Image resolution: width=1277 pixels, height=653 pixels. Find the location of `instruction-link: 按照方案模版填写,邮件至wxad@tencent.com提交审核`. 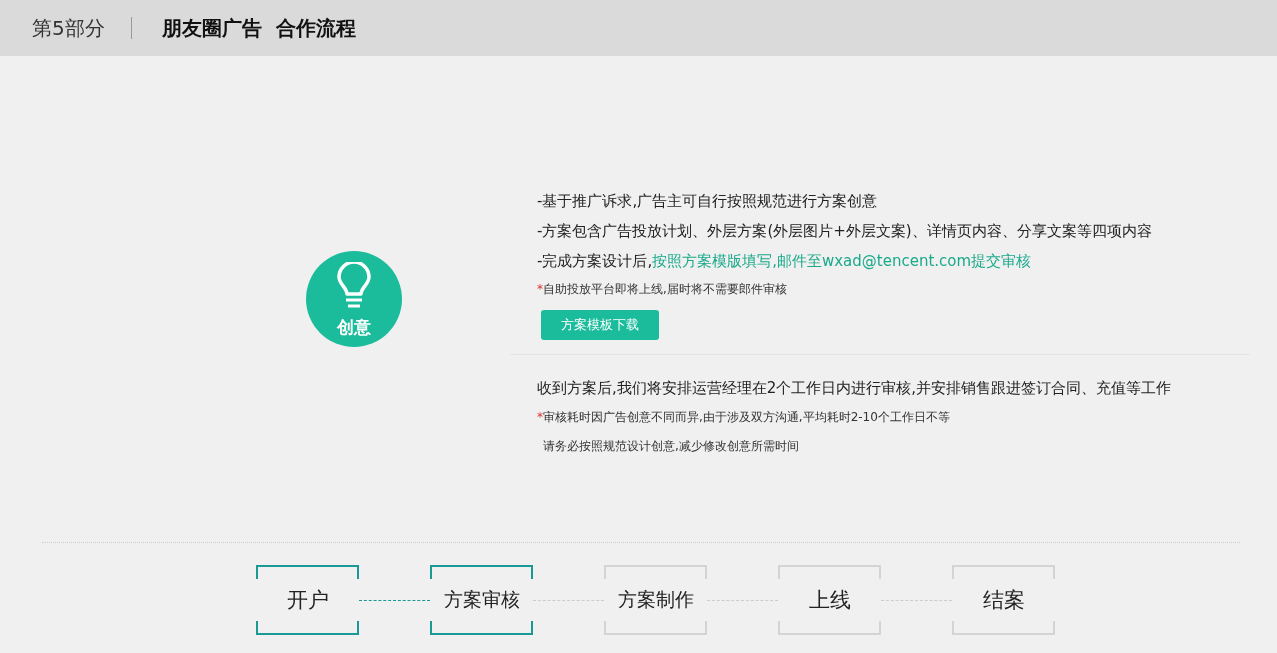

instruction-link: 按照方案模版填写,邮件至wxad@tencent.com提交审核 is located at coordinates (842, 261).